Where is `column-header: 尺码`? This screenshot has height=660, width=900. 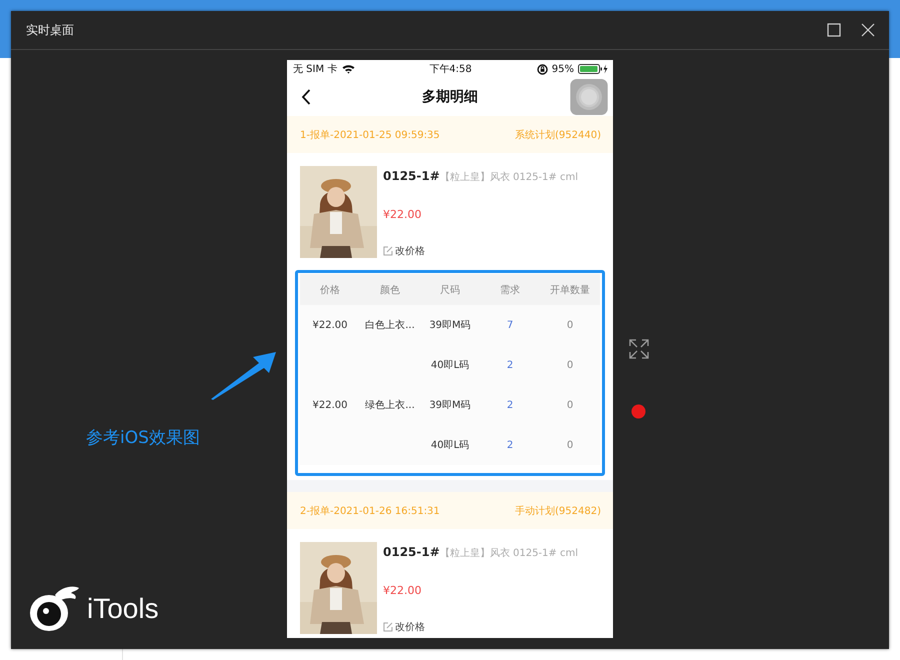 column-header: 尺码 is located at coordinates (450, 290).